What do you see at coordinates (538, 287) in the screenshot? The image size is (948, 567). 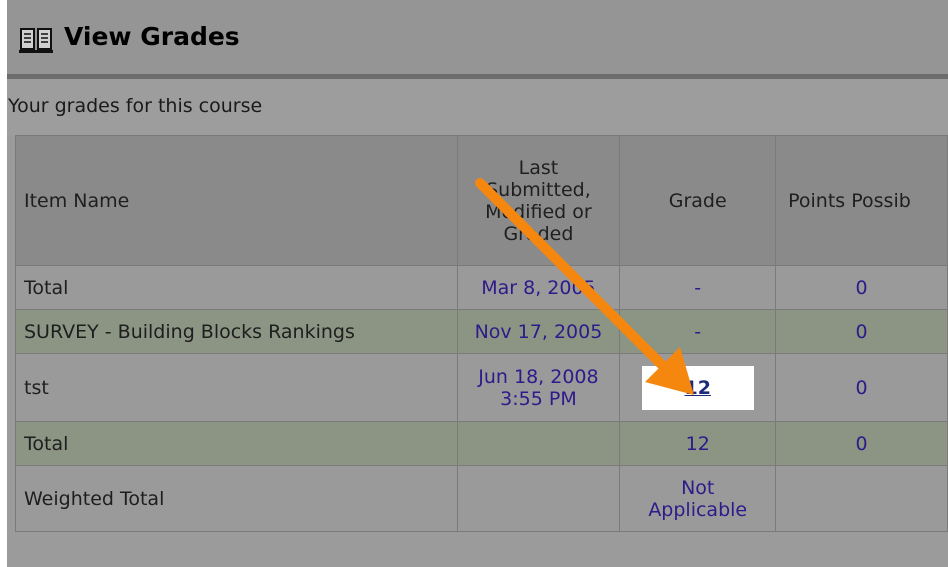 I see `last-submitted: Mar 8, 2005` at bounding box center [538, 287].